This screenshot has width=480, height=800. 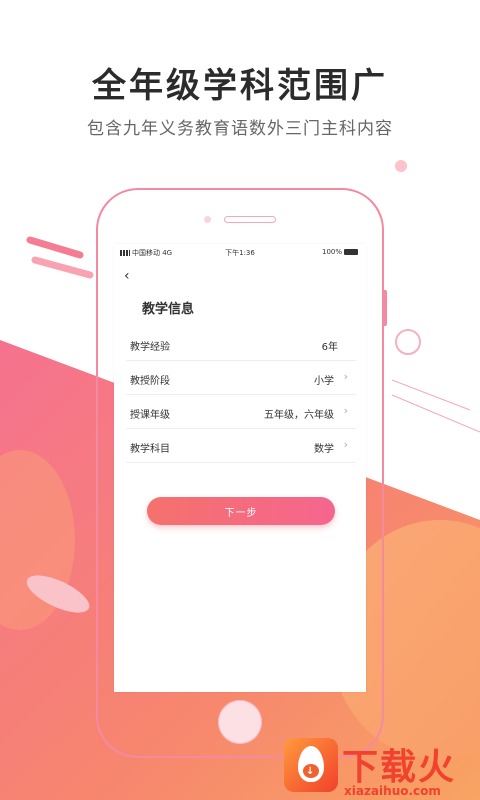 I want to click on phone-camera, so click(x=207, y=219).